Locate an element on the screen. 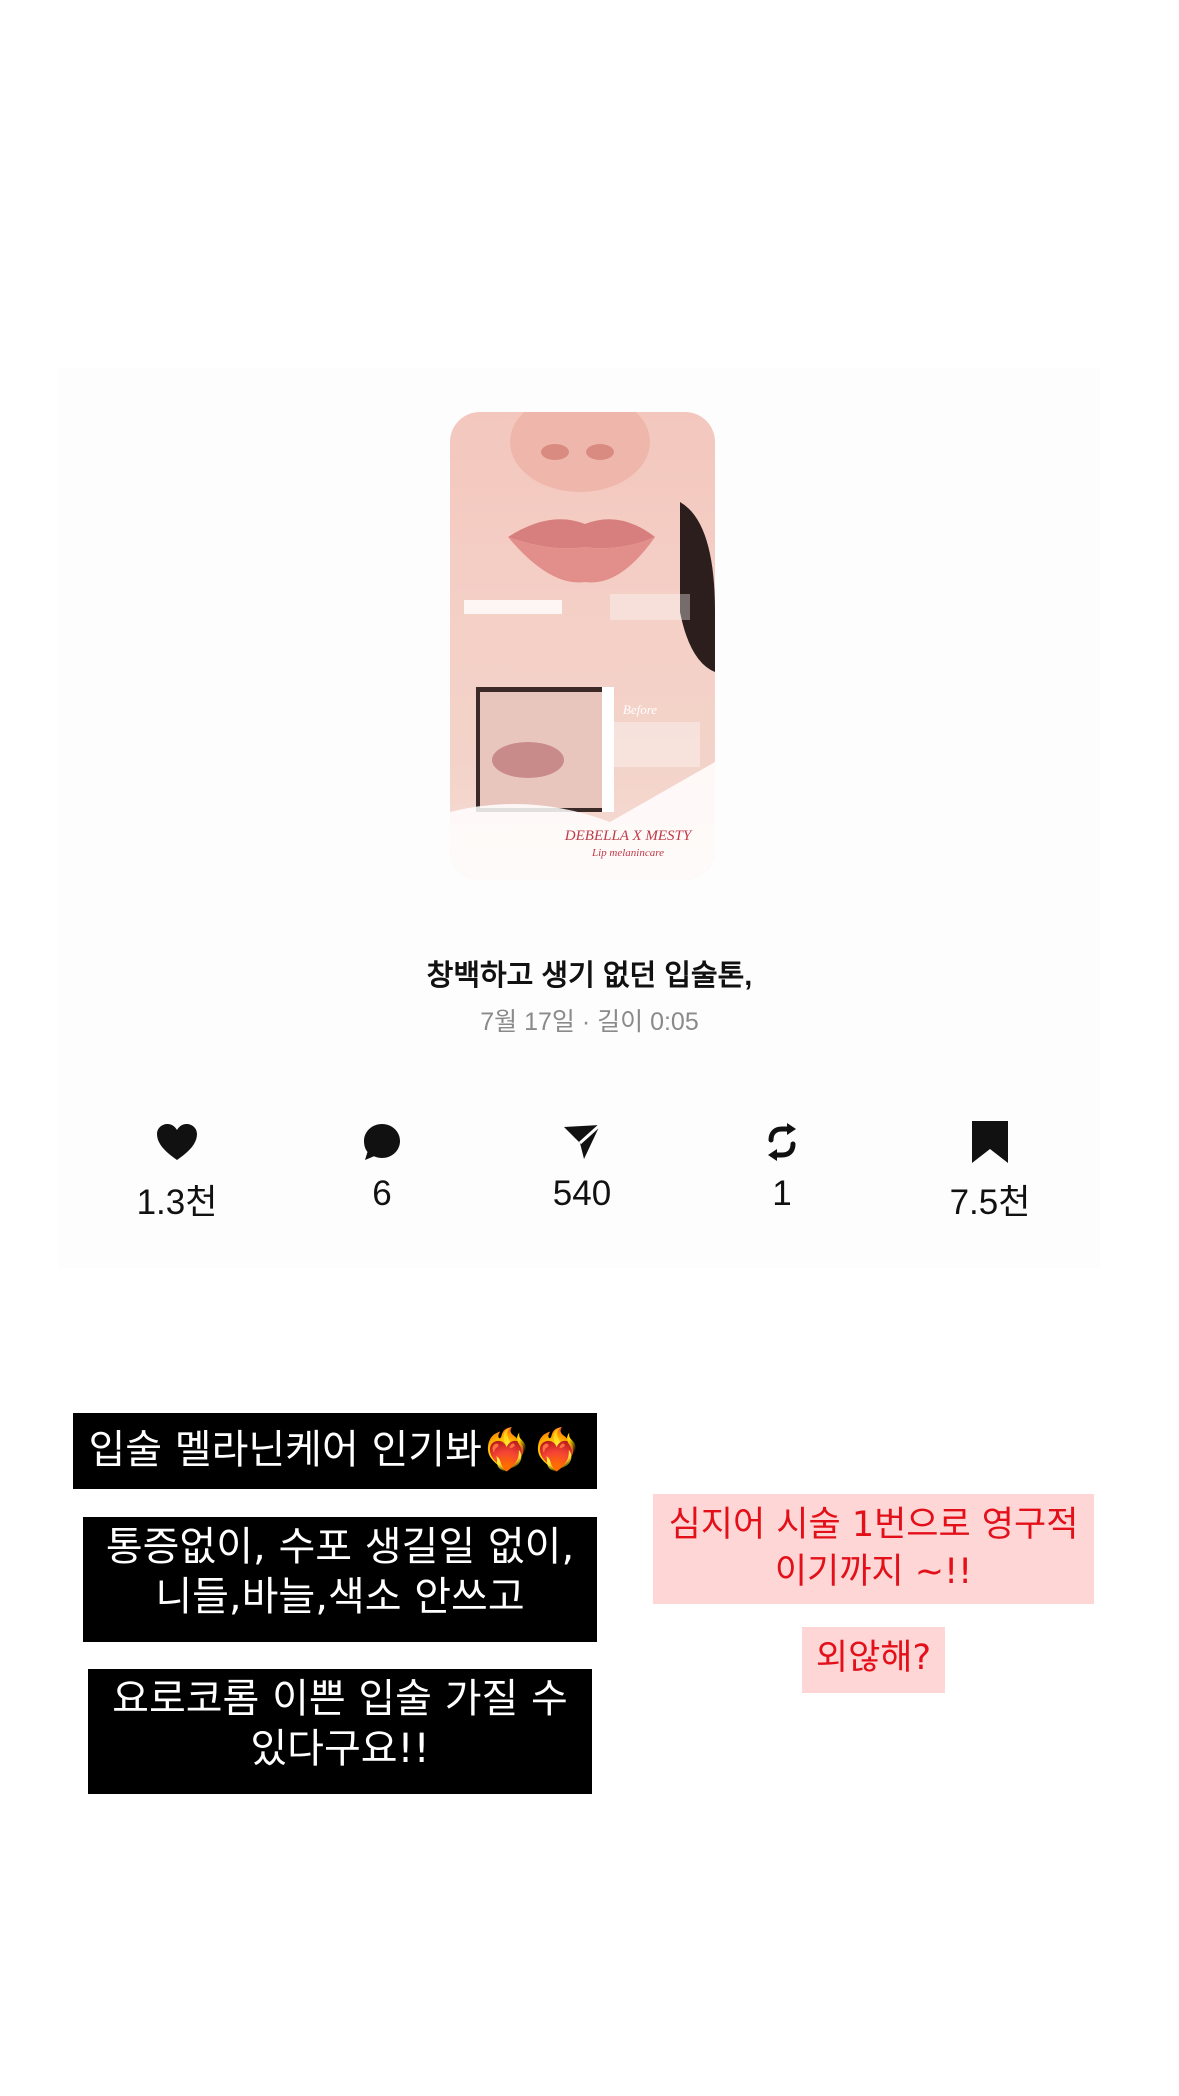 This screenshot has width=1179, height=2096. caption-2-line-1: 통증없이, 수포 생길일 없이, is located at coordinates (340, 1547).